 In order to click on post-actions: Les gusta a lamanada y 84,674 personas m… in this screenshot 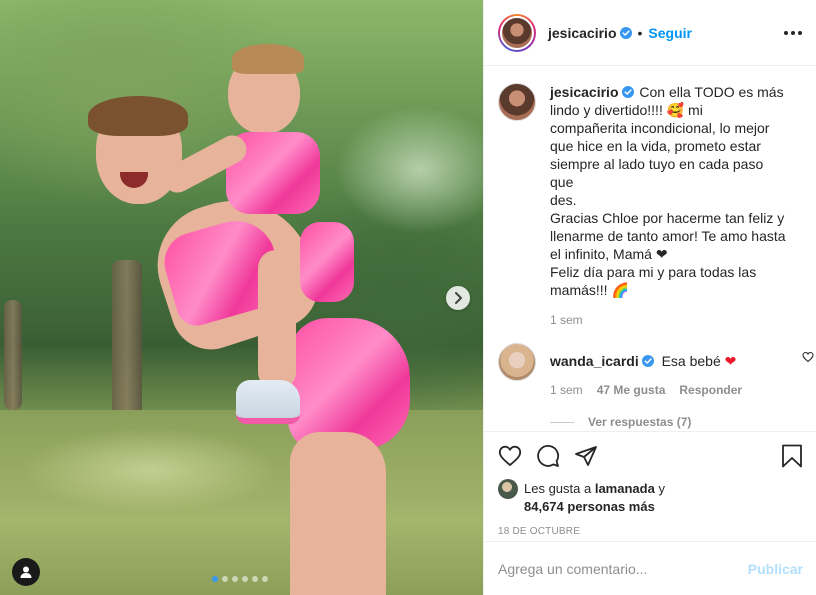, I will do `click(650, 486)`.